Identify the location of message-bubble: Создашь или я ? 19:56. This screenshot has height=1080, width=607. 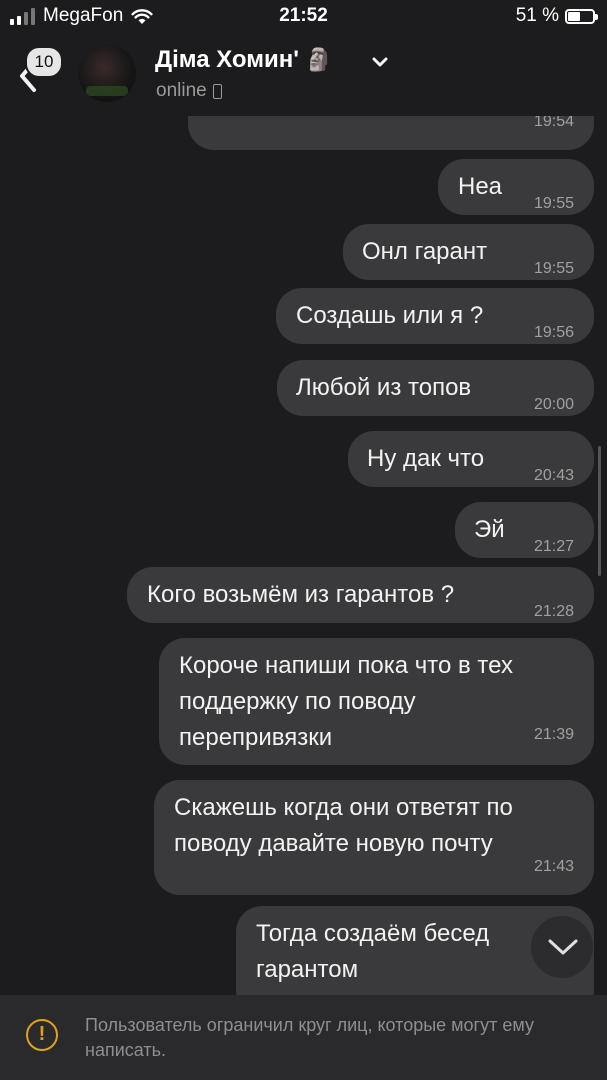
(435, 316).